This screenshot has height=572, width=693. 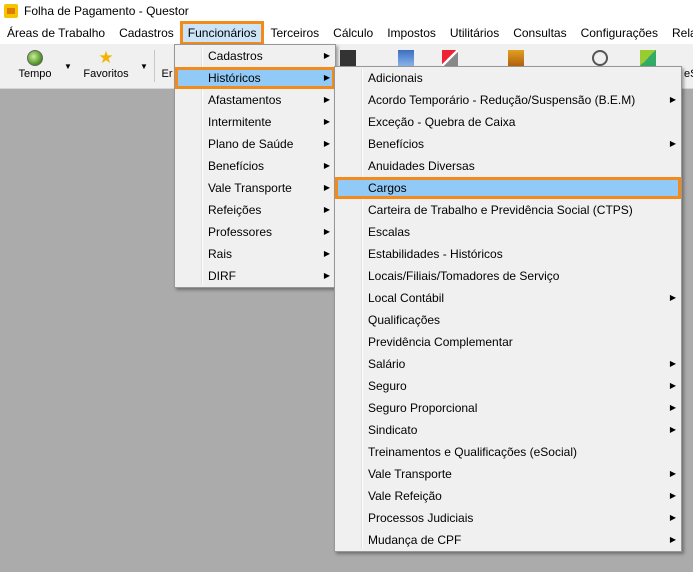 What do you see at coordinates (508, 496) in the screenshot?
I see `submenu-item-vale-refeicao: Vale Refeição ▶` at bounding box center [508, 496].